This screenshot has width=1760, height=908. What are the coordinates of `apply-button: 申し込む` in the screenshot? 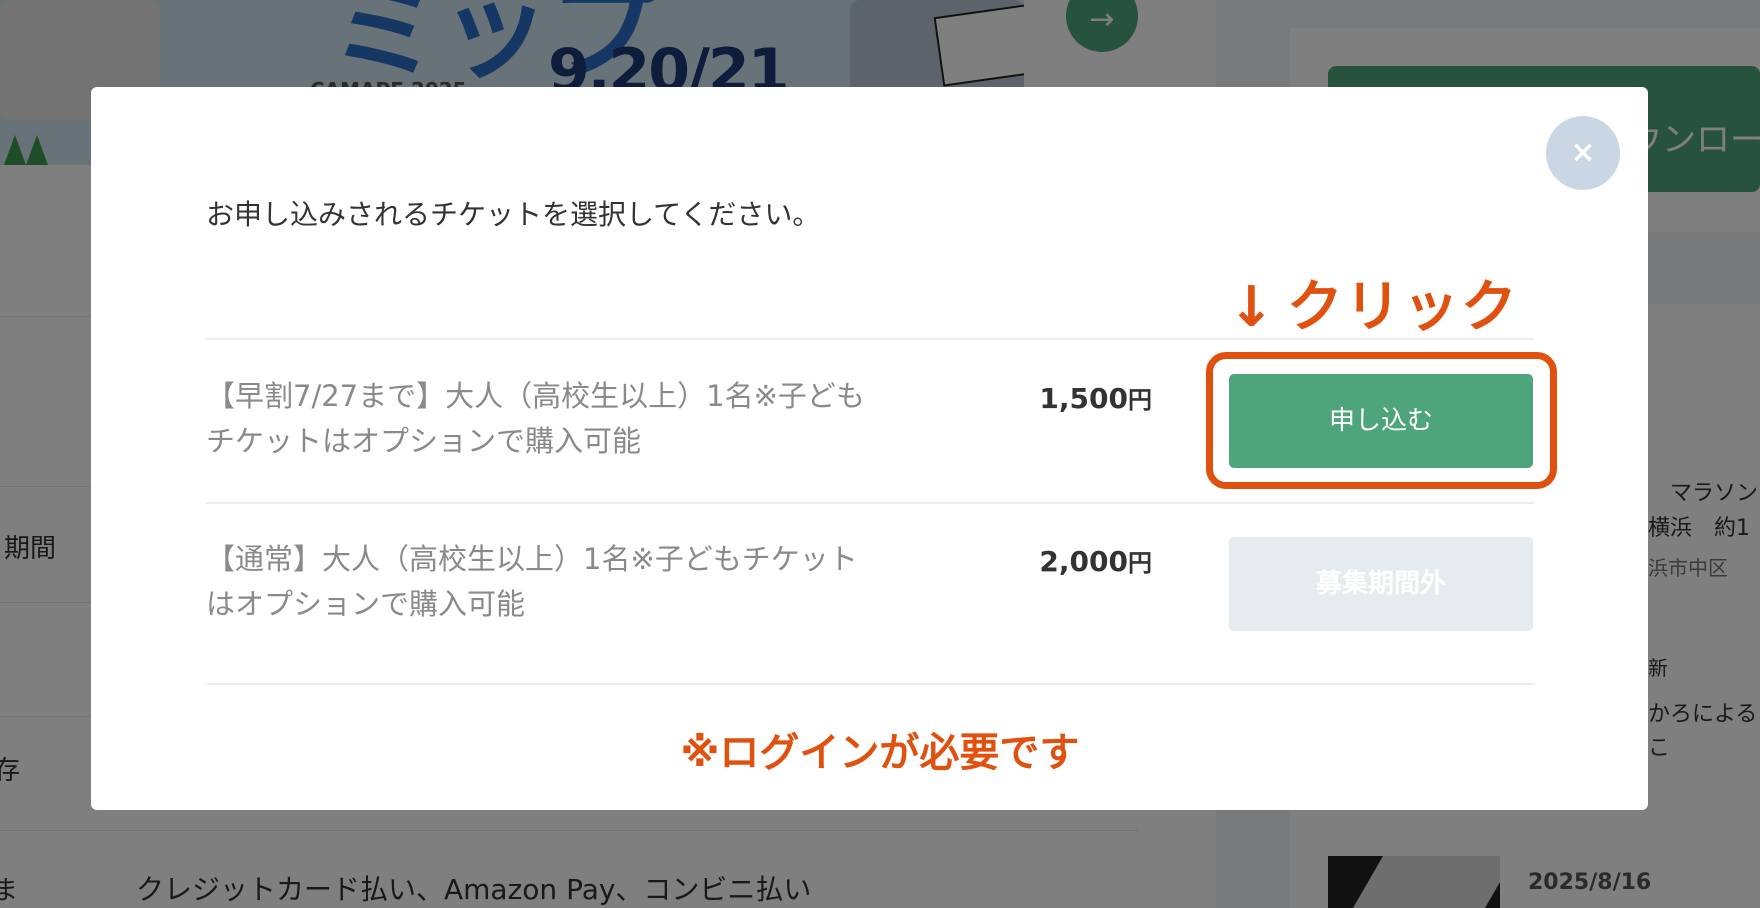 It's located at (1381, 421).